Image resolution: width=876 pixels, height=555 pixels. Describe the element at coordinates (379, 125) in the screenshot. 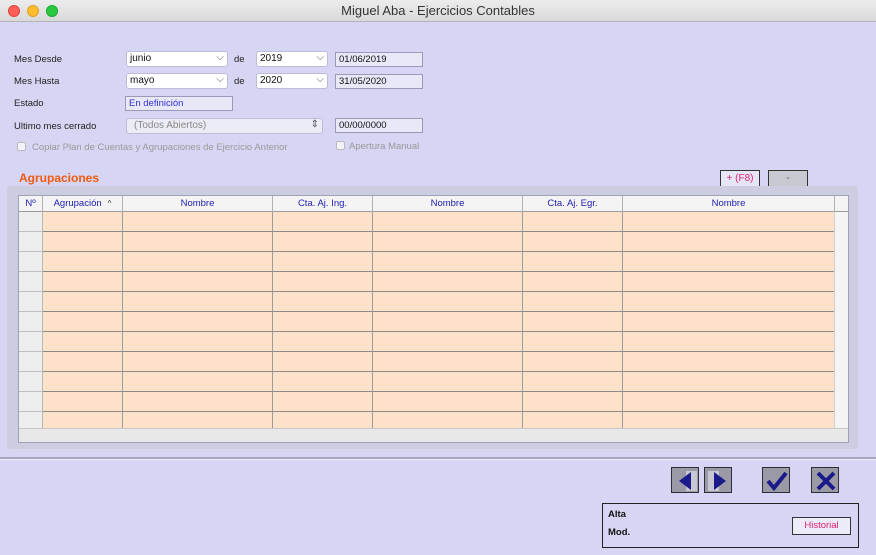

I see `ultimo-mes-date-field: 00/00/0000` at that location.